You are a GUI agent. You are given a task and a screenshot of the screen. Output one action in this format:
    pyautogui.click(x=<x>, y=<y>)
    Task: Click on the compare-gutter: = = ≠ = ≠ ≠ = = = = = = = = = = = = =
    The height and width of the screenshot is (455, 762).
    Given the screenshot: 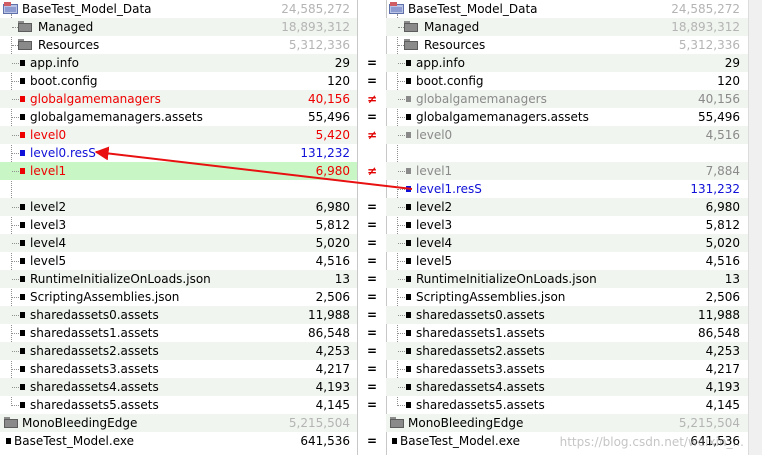 What is the action you would take?
    pyautogui.click(x=372, y=227)
    